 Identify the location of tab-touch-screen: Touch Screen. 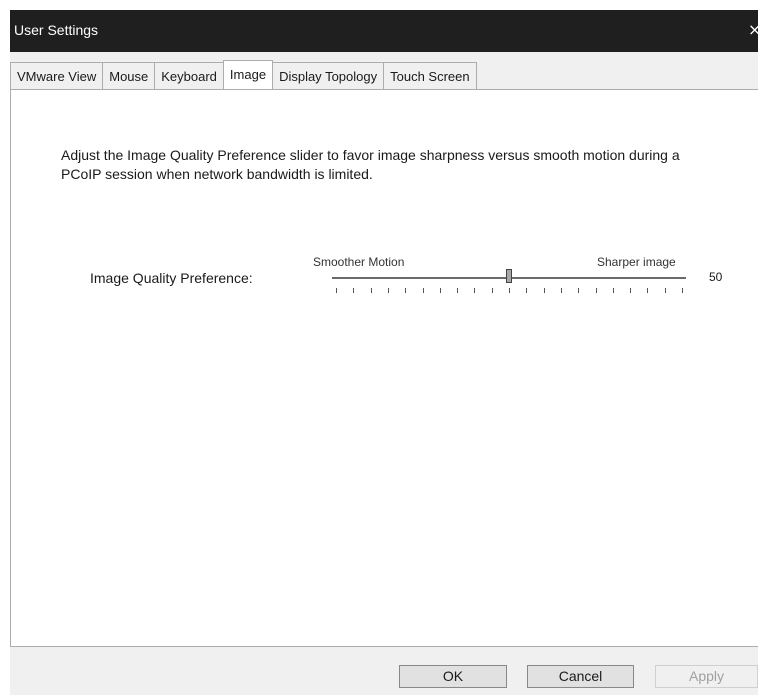
(430, 75).